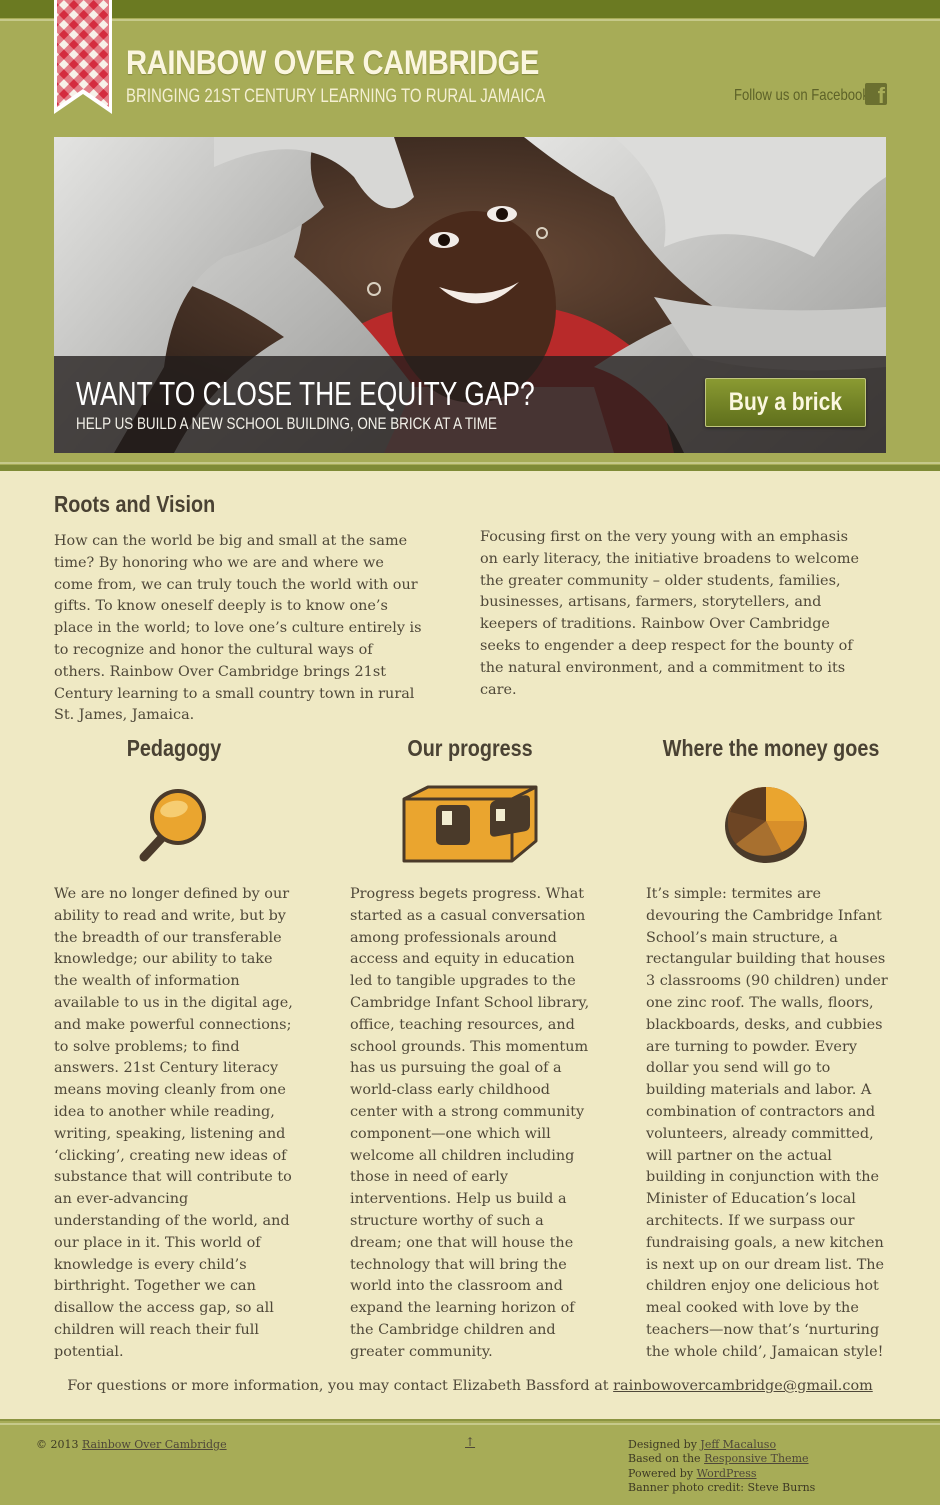 The image size is (940, 1505). Describe the element at coordinates (743, 1386) in the screenshot. I see `contact-email-link: rainbowovercambridge@gmail.com` at that location.